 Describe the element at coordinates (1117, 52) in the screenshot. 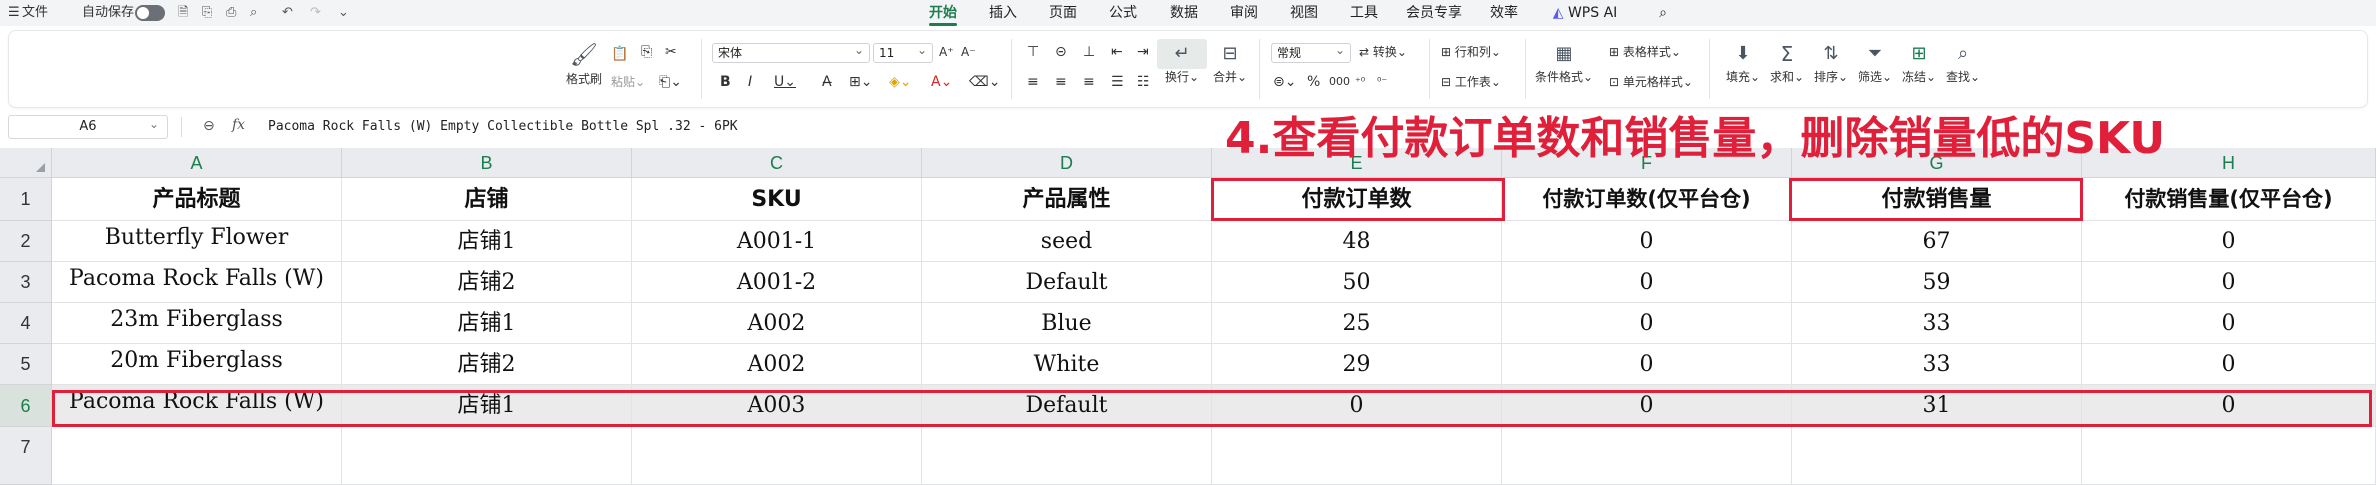

I see `indent-decrease-icon: ⇤` at that location.